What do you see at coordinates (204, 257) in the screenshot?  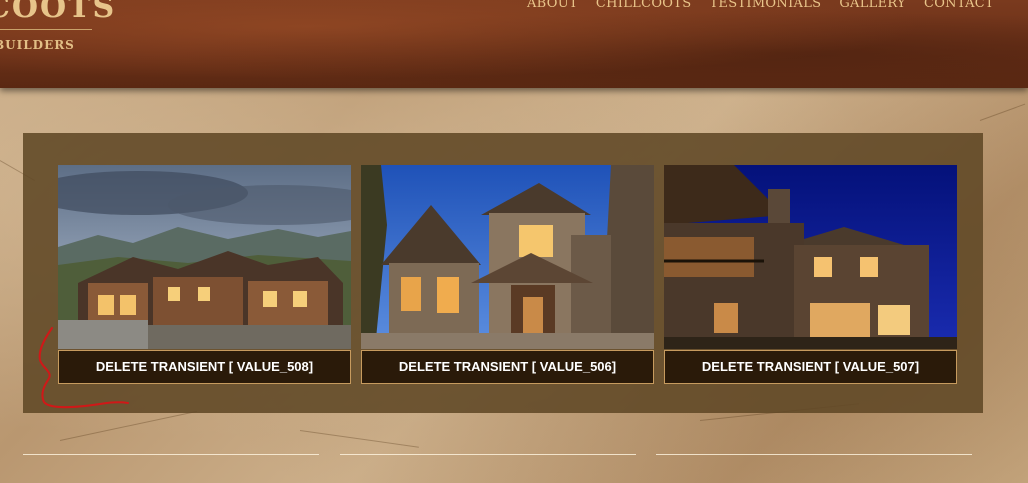 I see `house-photo-log-cabin` at bounding box center [204, 257].